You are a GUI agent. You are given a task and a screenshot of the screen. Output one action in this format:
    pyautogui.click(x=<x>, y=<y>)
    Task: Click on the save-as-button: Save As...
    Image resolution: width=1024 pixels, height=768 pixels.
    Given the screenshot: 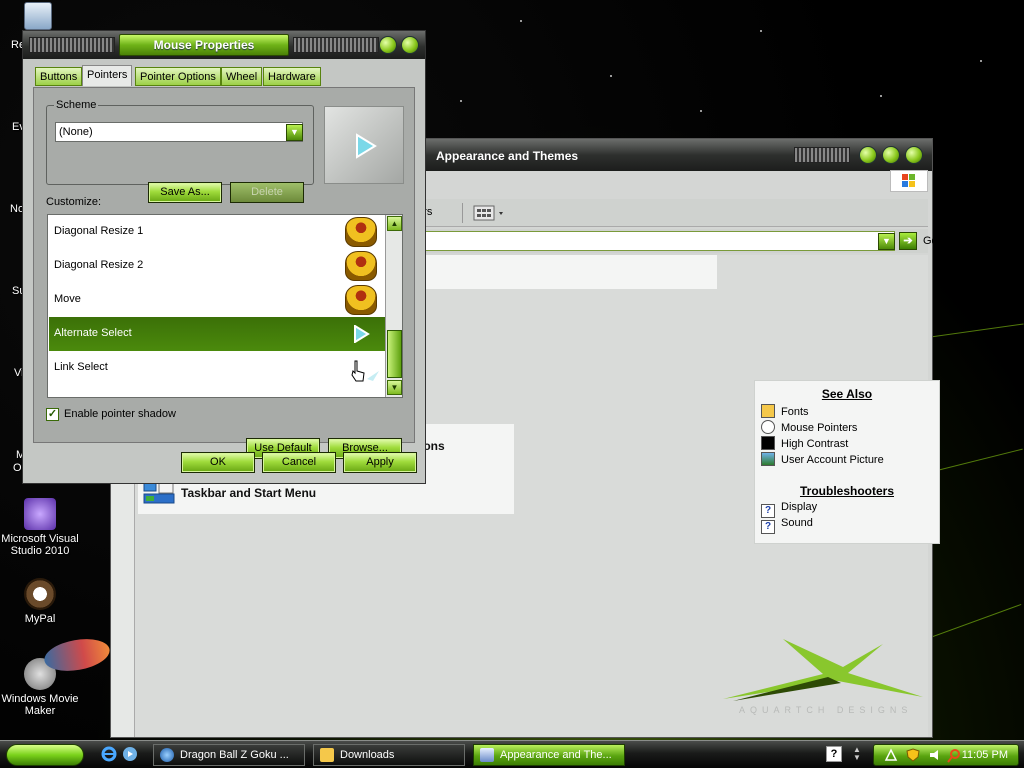 What is the action you would take?
    pyautogui.click(x=185, y=192)
    